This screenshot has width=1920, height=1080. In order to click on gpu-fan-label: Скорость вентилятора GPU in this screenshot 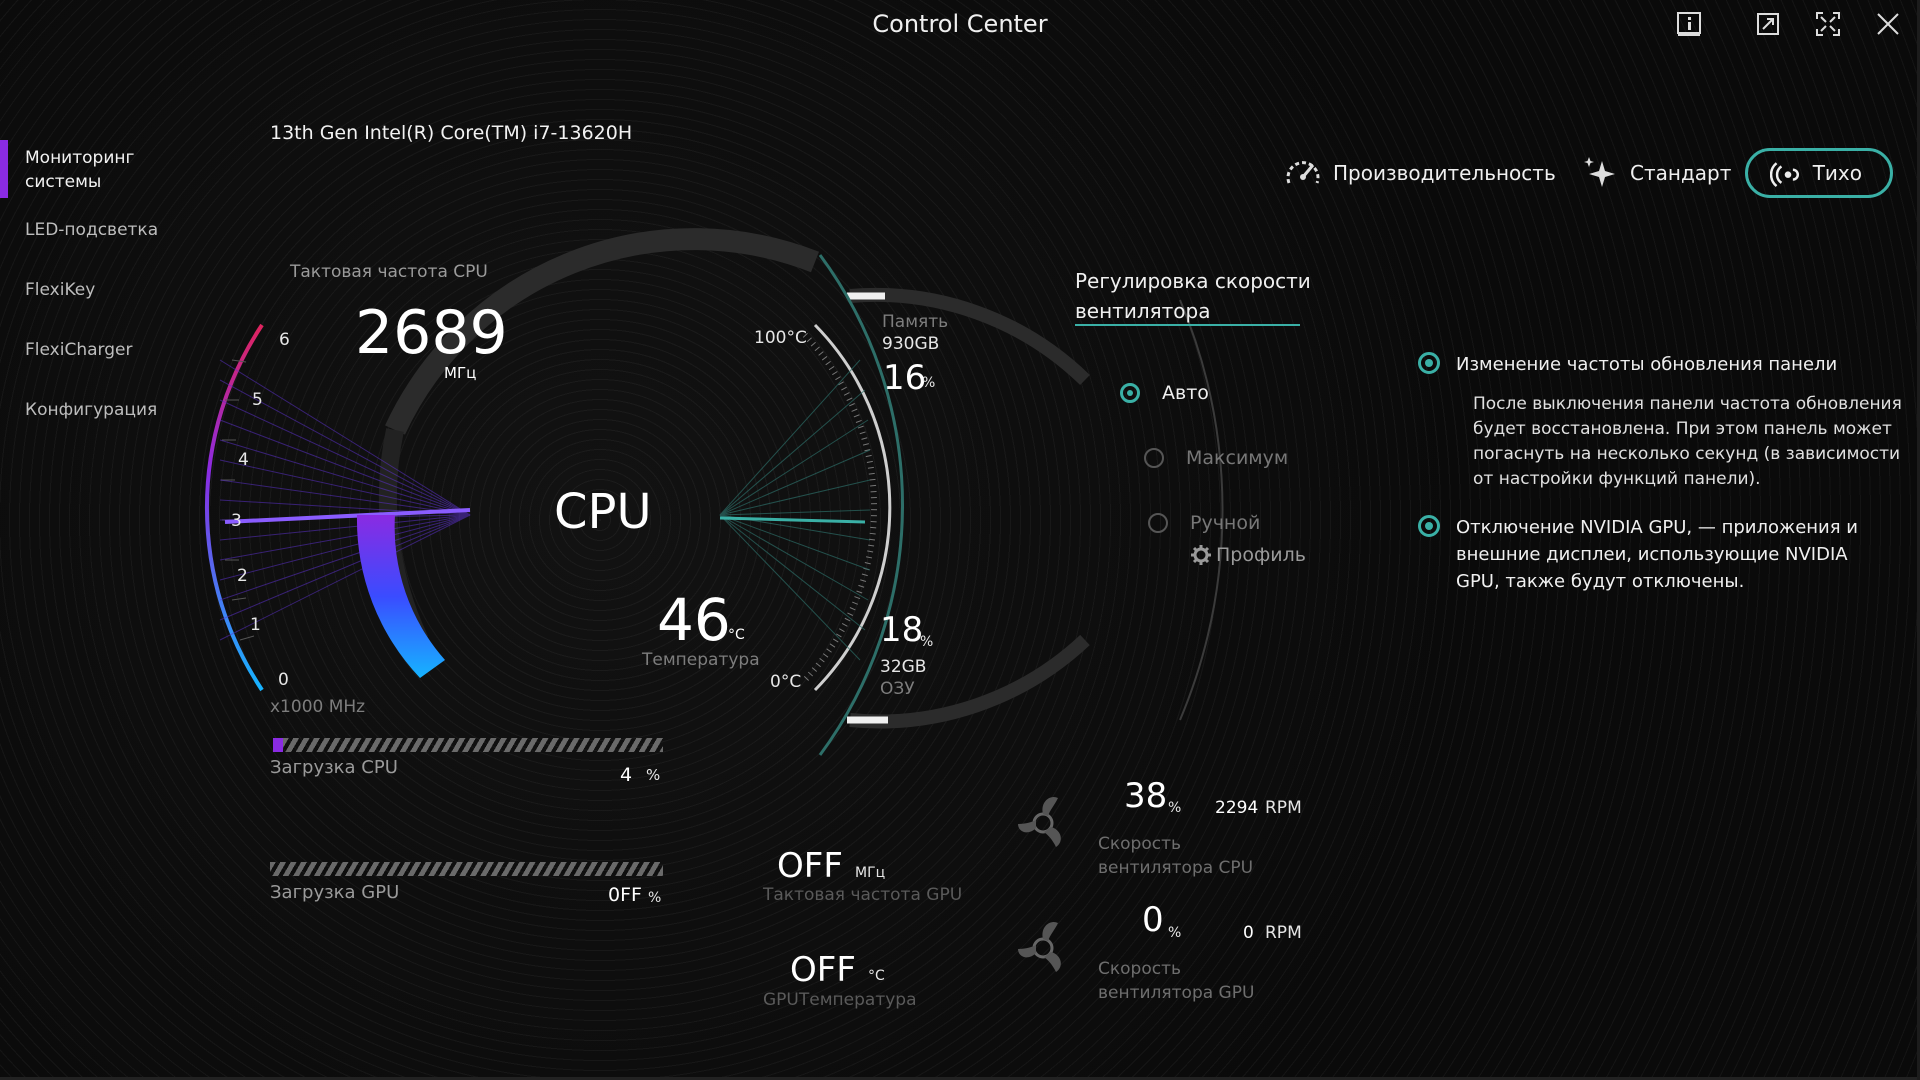, I will do `click(1176, 981)`.